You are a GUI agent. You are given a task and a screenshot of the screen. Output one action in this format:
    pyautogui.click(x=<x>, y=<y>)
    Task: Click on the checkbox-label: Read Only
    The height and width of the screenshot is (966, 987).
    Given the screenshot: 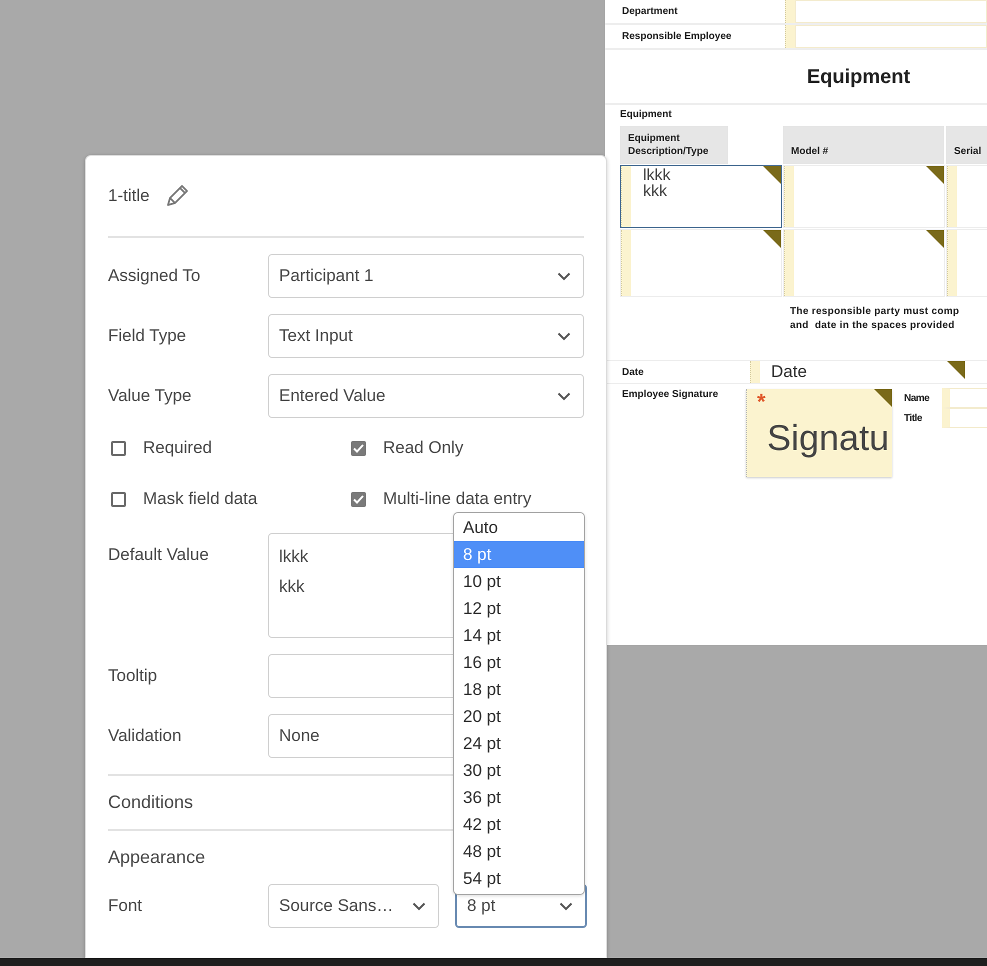 What is the action you would take?
    pyautogui.click(x=423, y=448)
    